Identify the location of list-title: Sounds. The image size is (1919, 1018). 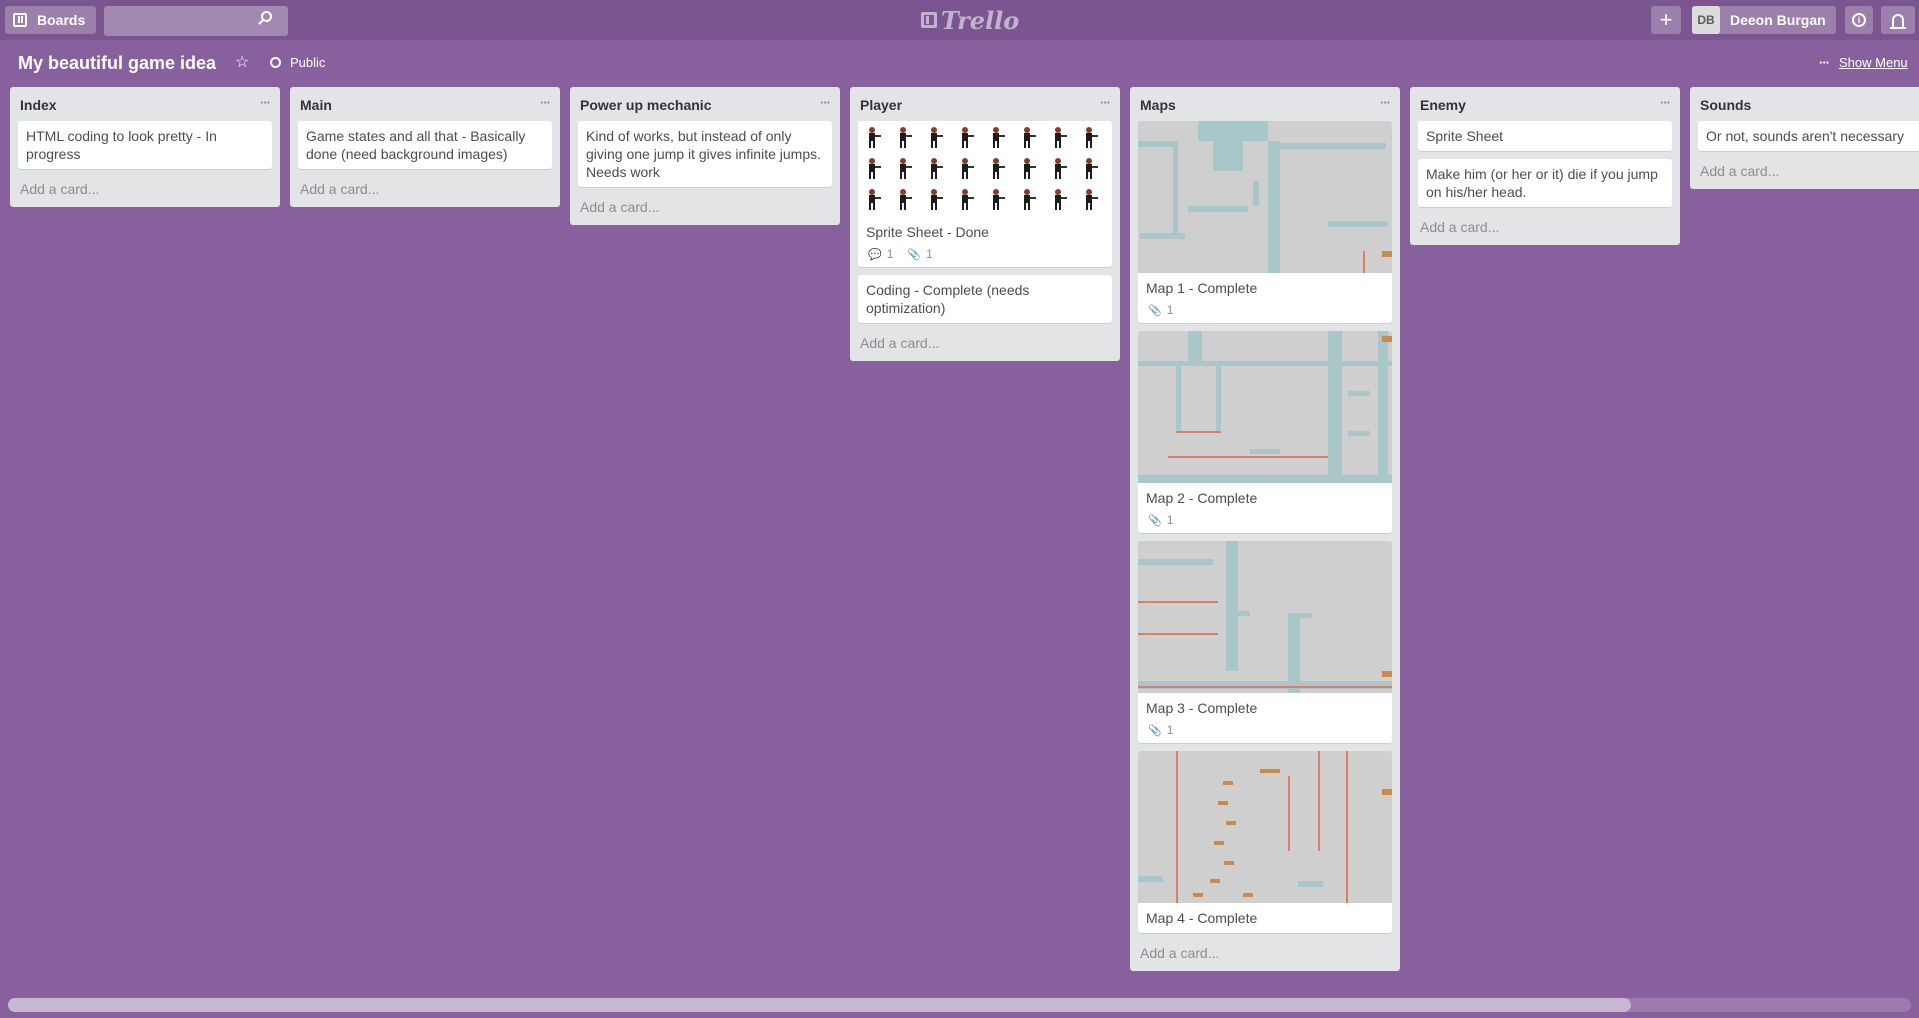
(1725, 105).